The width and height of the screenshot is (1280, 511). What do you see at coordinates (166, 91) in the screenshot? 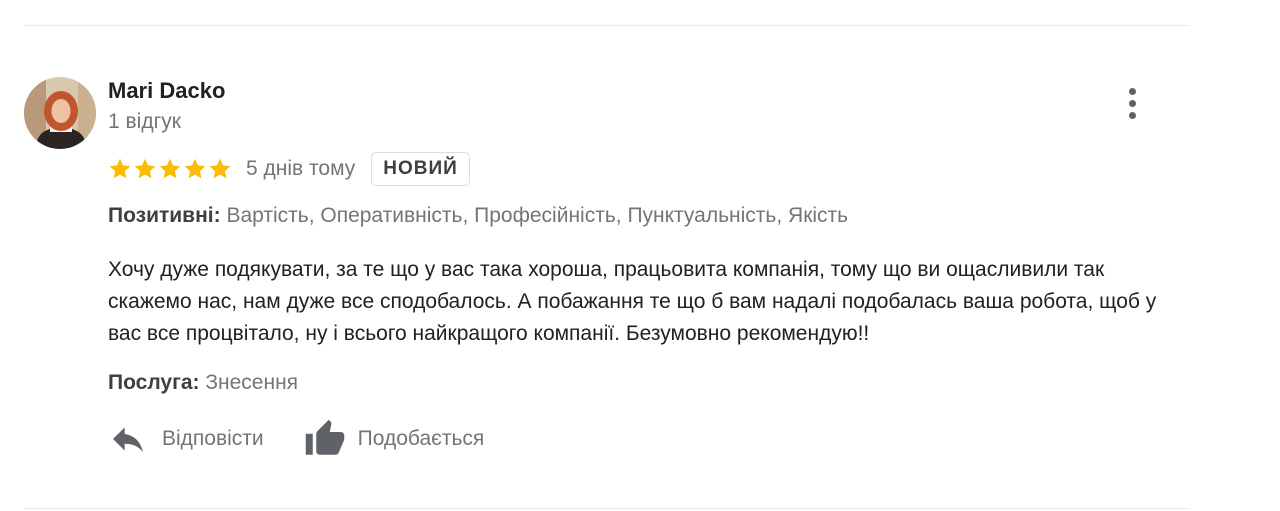
I see `author-name: Mari Dacko` at bounding box center [166, 91].